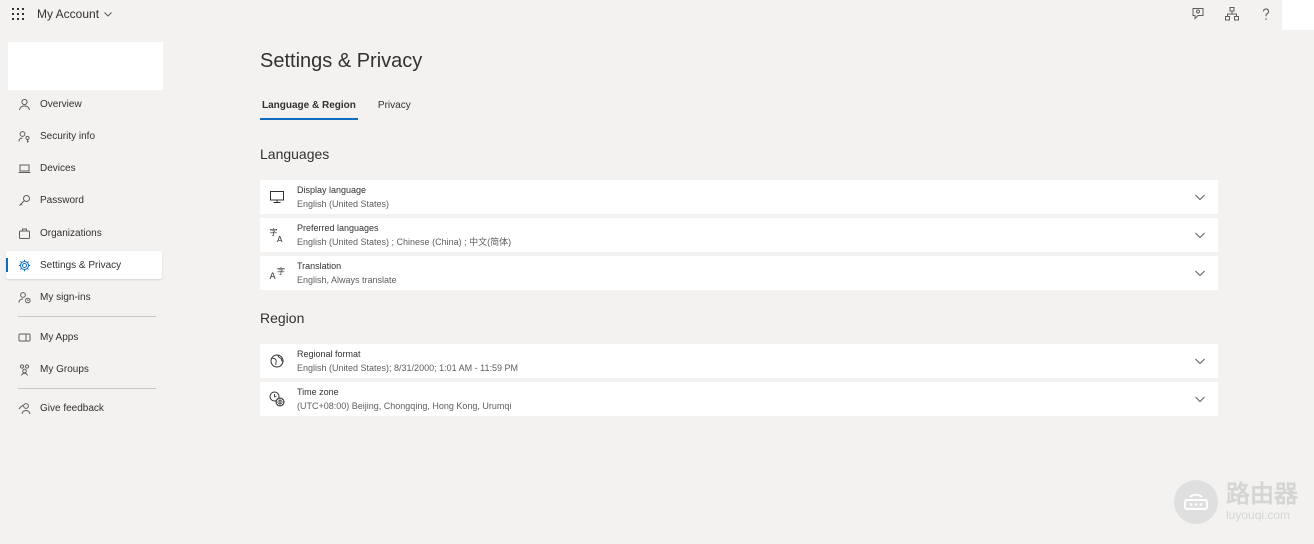  Describe the element at coordinates (739, 197) in the screenshot. I see `display-language-row: Display language English (United States)` at that location.